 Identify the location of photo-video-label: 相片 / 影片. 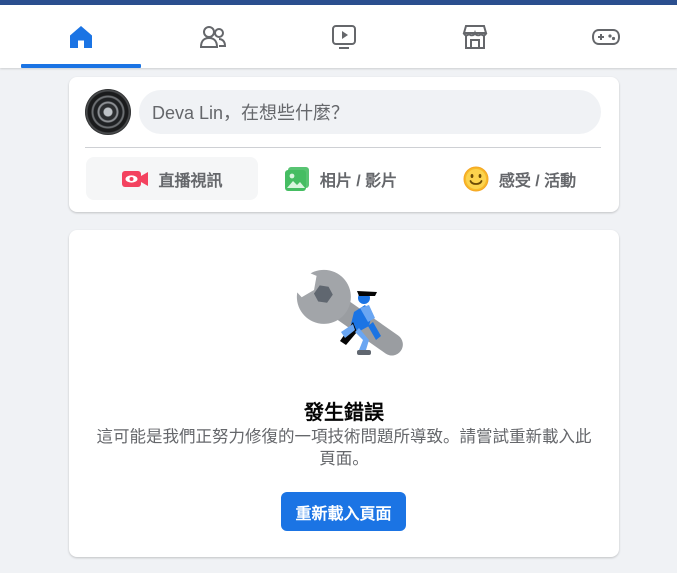
(358, 181).